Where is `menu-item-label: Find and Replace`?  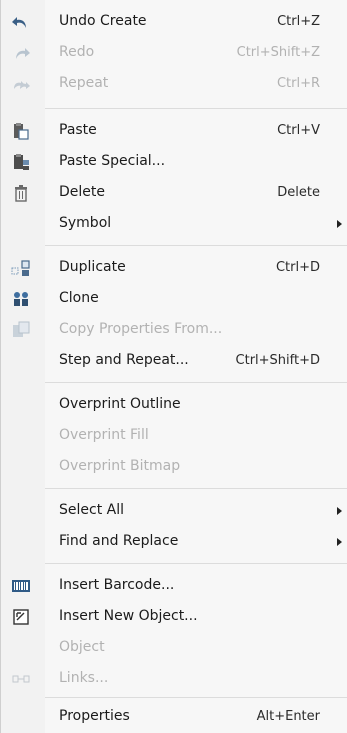 menu-item-label: Find and Replace is located at coordinates (119, 541).